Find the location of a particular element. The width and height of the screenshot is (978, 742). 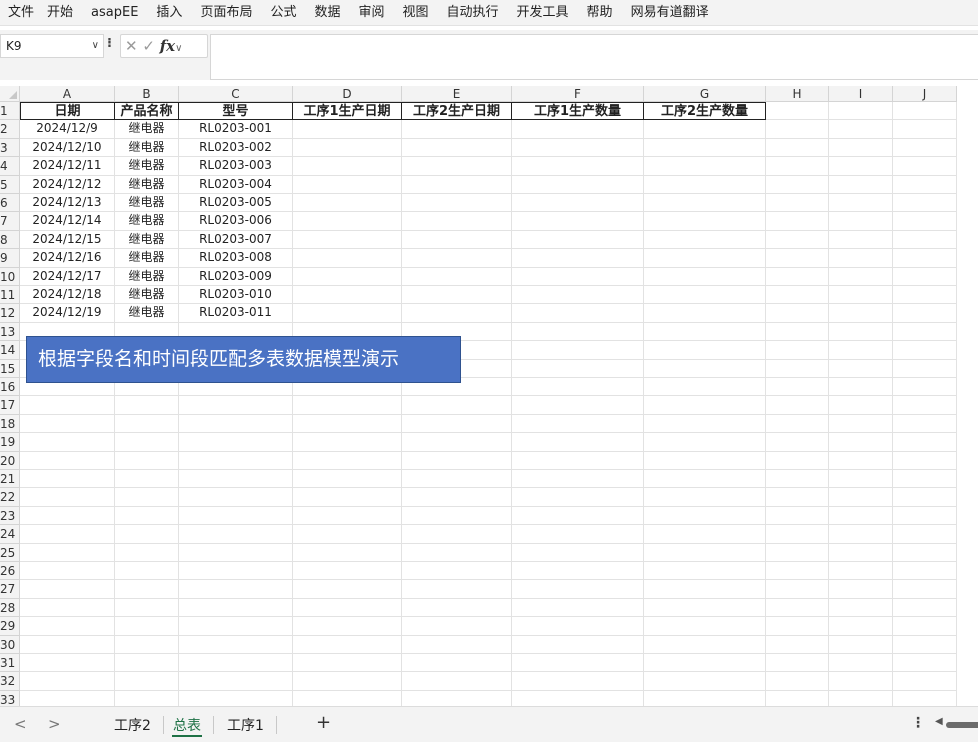

table-header-cell: 产品名称 is located at coordinates (147, 111).